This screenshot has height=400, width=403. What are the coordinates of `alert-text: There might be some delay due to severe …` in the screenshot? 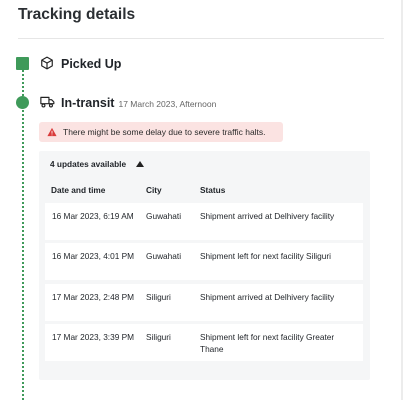 It's located at (164, 132).